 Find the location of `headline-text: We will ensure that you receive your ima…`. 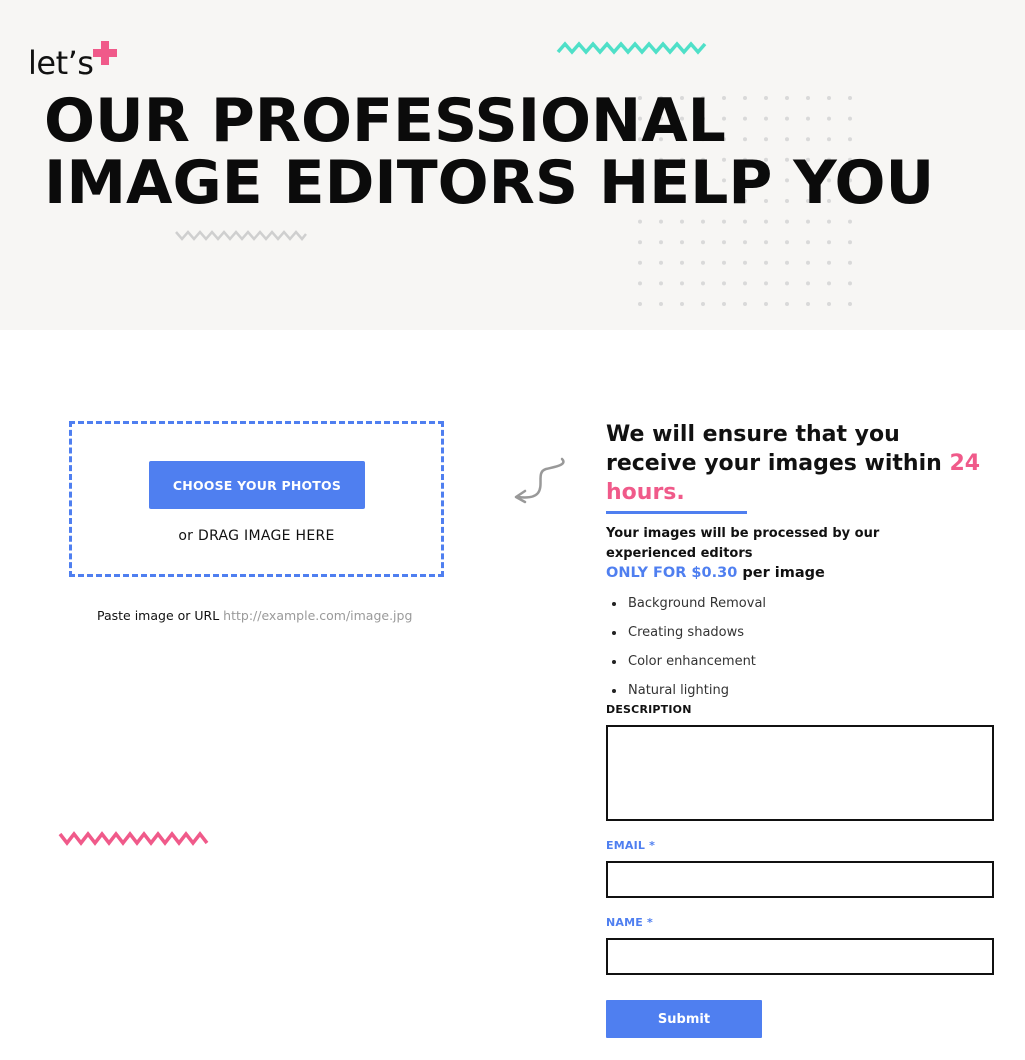

headline-text: We will ensure that you receive your ima… is located at coordinates (778, 449).